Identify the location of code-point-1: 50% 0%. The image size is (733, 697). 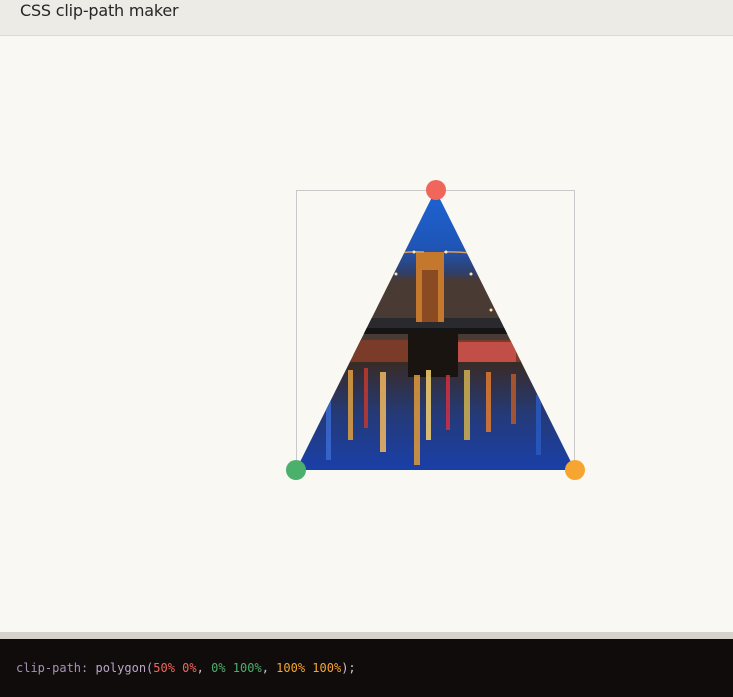
(175, 668).